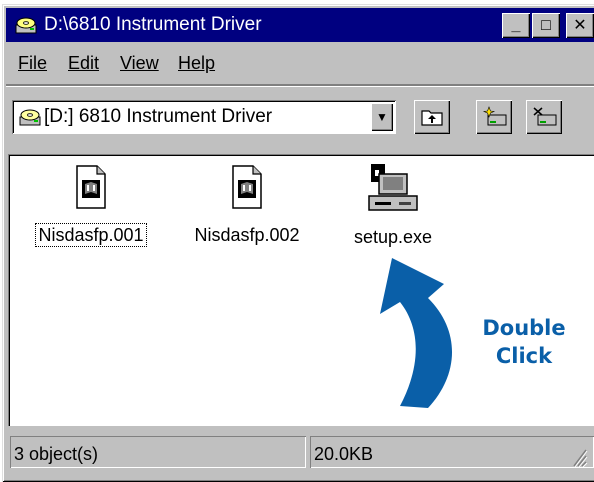 Image resolution: width=594 pixels, height=482 pixels. I want to click on address-combobox: [D:] 6810 Instrument Driver ▼, so click(204, 117).